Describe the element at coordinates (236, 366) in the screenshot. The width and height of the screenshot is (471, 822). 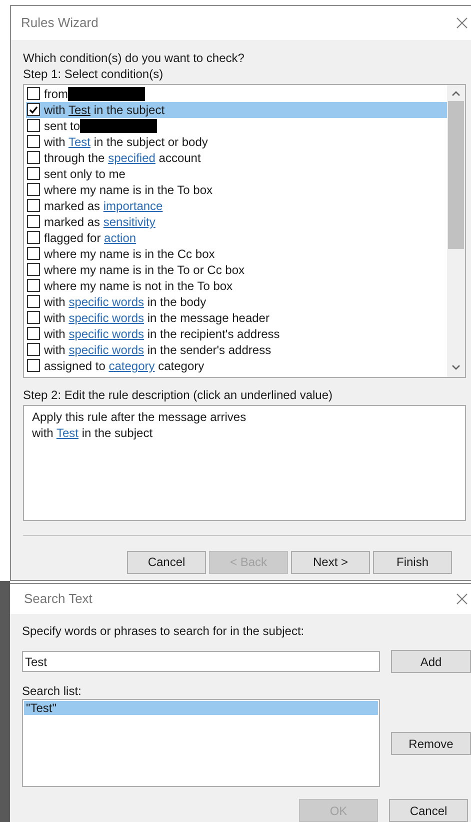
I see `condition-row: assigned to category category` at that location.